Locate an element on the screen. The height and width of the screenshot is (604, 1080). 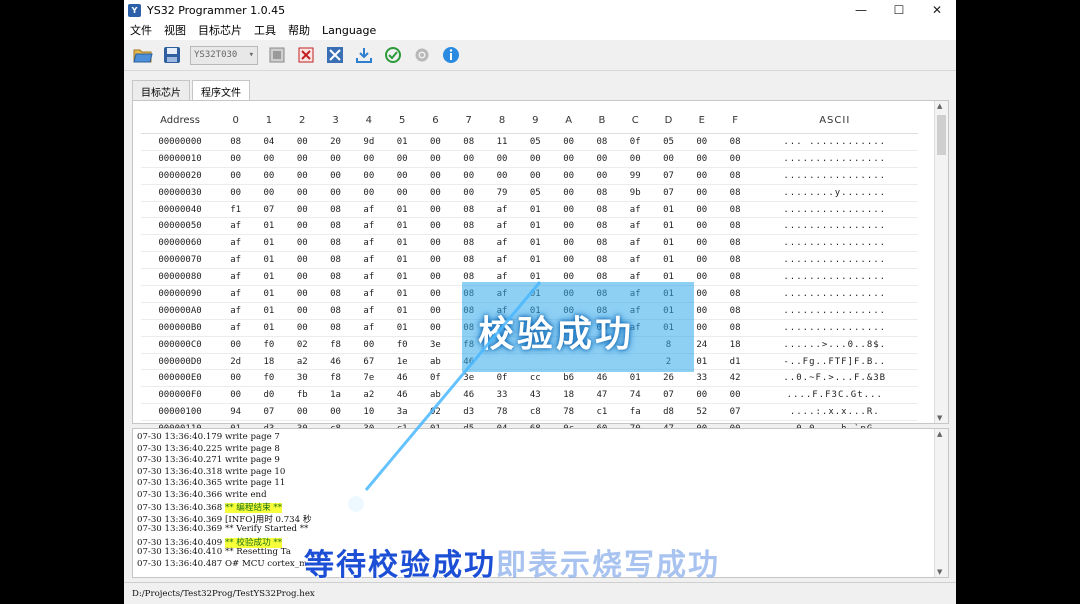
video-caption: 等待校验成功即表示烧写成功 is located at coordinates (512, 562).